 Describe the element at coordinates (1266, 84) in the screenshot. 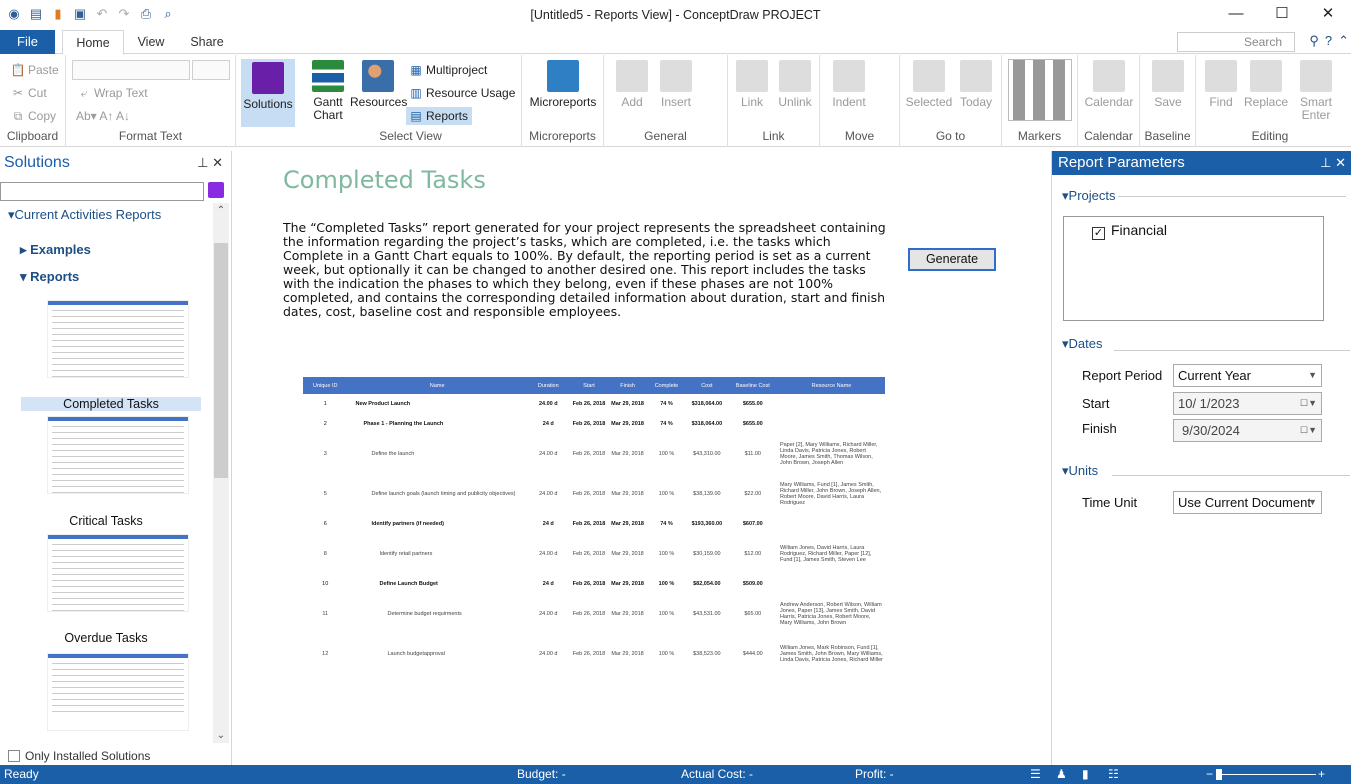

I see `replace-button: Replace` at that location.